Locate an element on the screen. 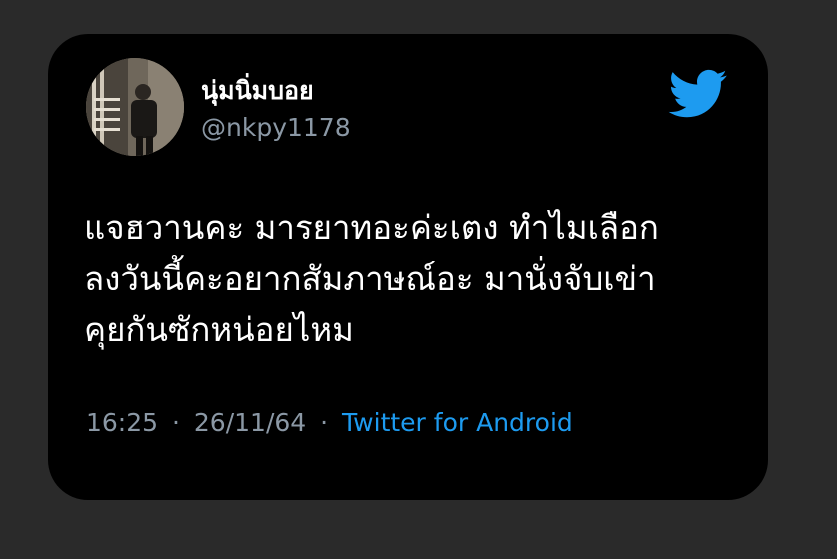 This screenshot has width=837, height=559. tweet-meta: 16:25 · 26/11/64 · Twitter for Android is located at coordinates (329, 423).